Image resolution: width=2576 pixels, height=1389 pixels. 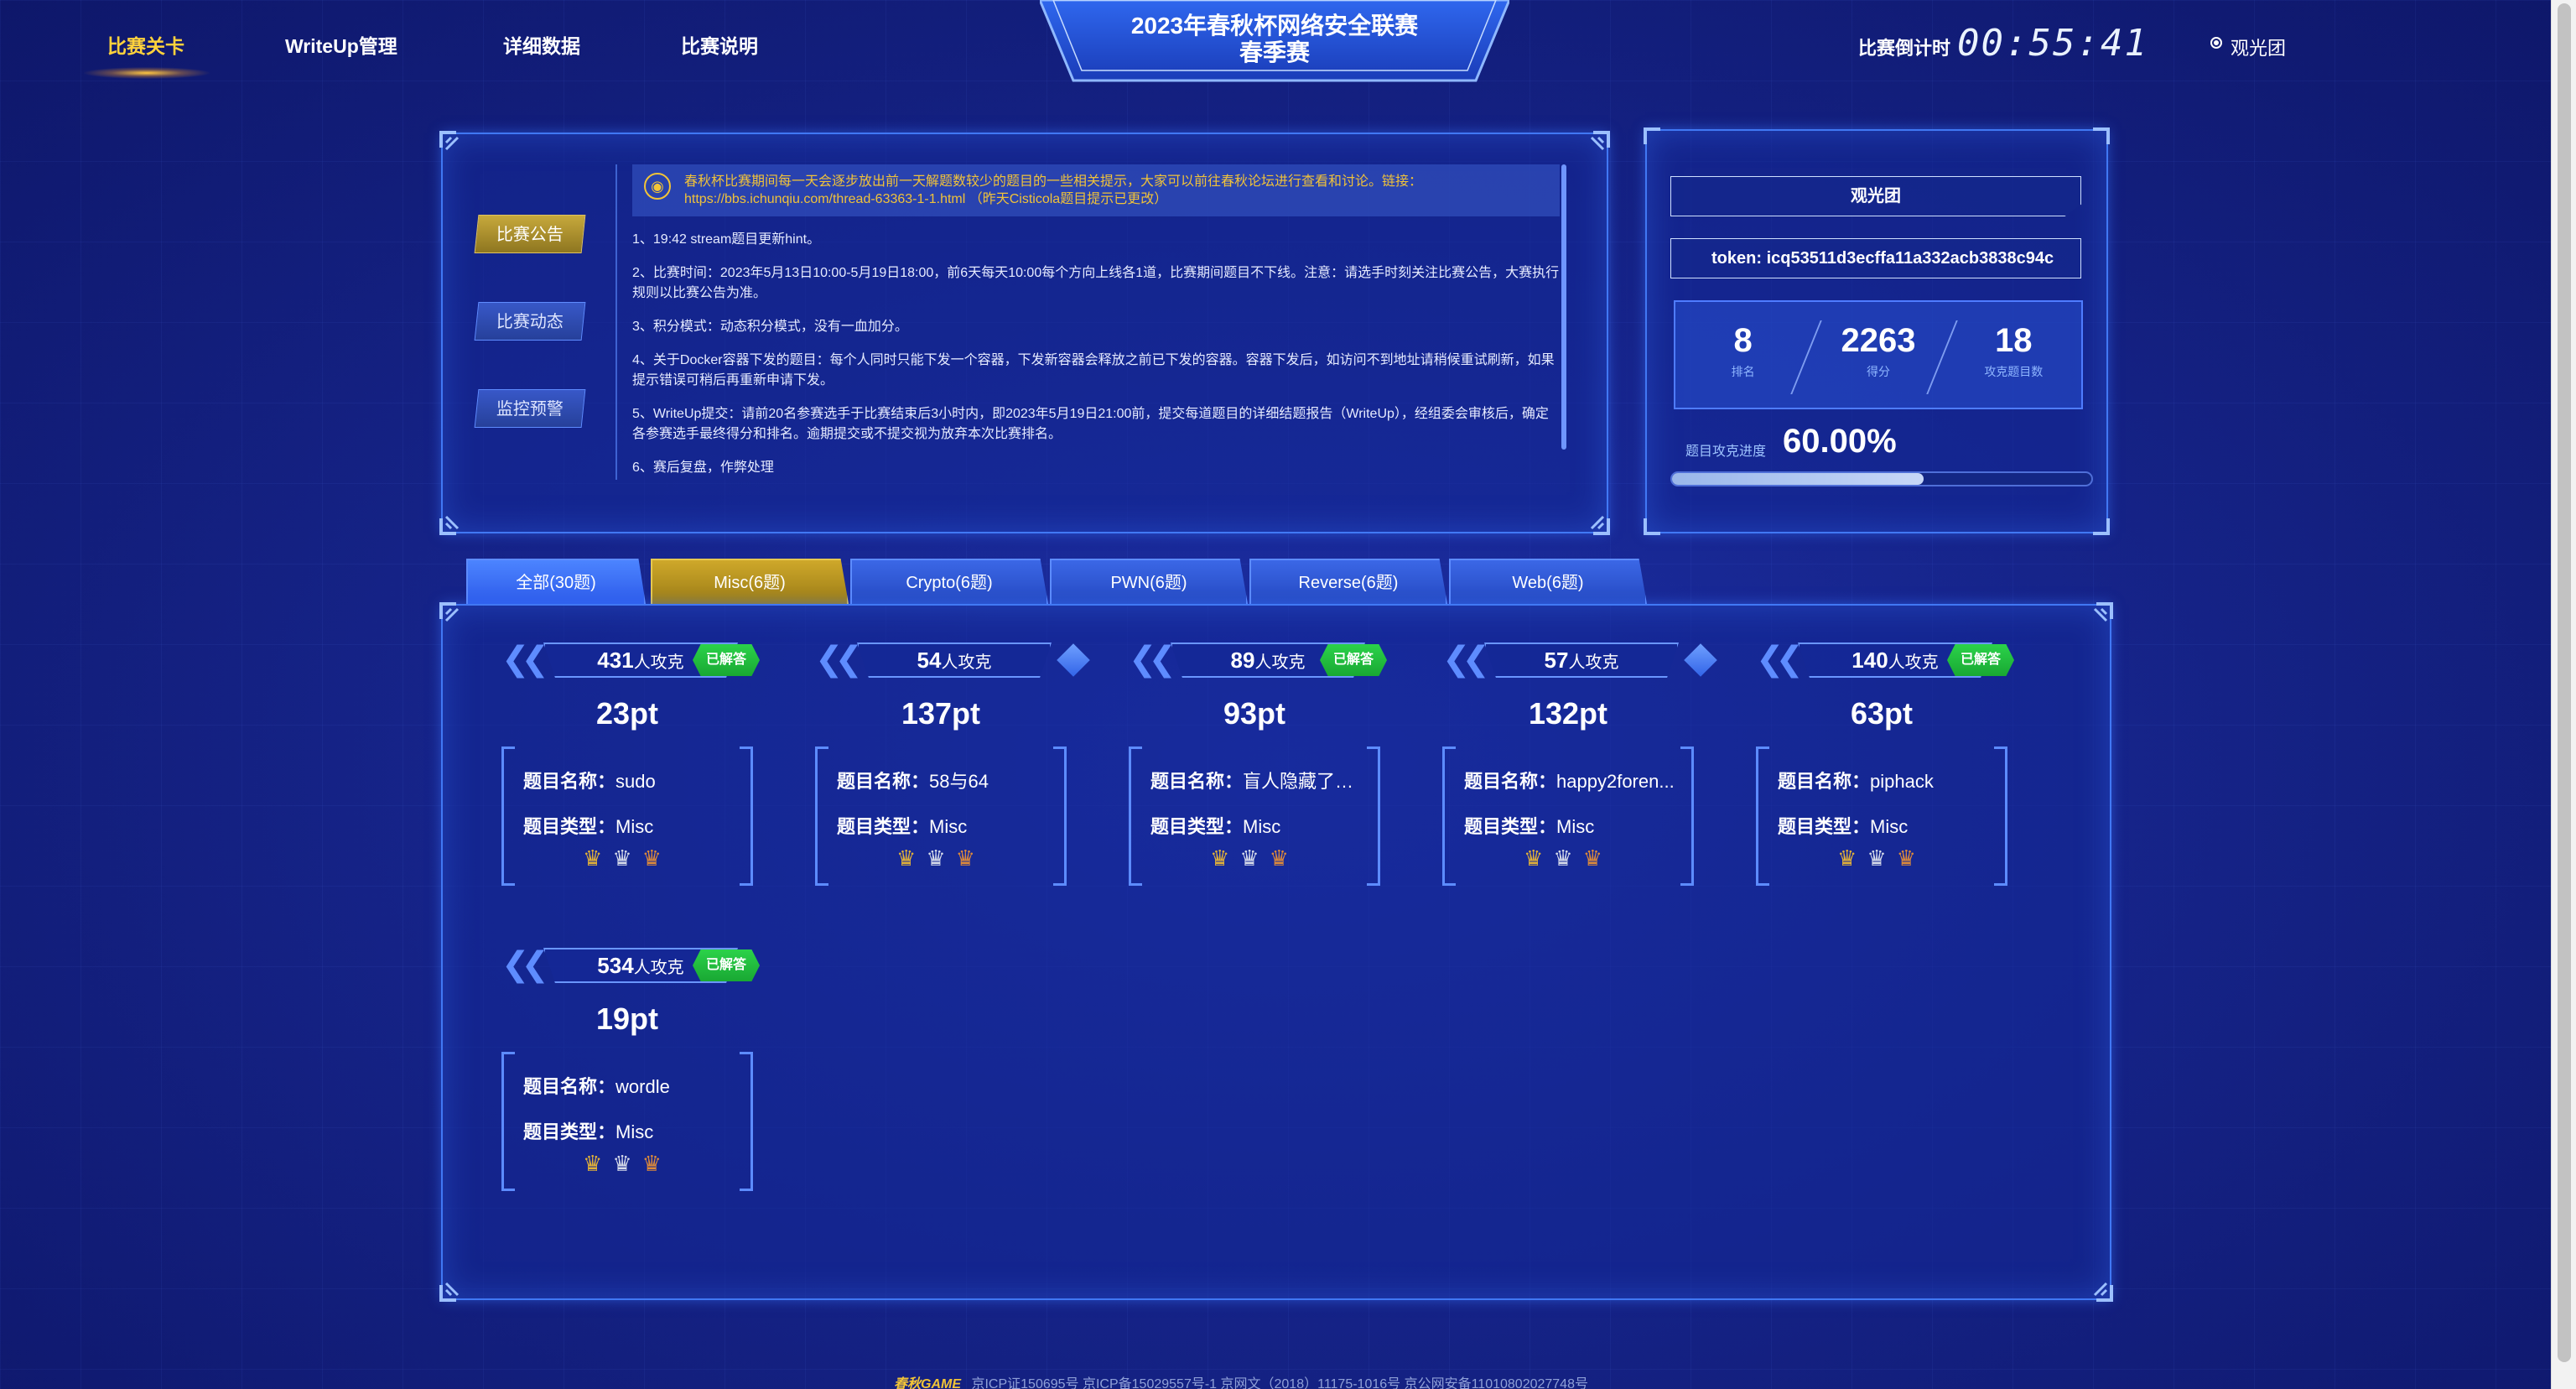 I want to click on challenge-header: ❮❮ 534人攻克 已解答, so click(x=635, y=965).